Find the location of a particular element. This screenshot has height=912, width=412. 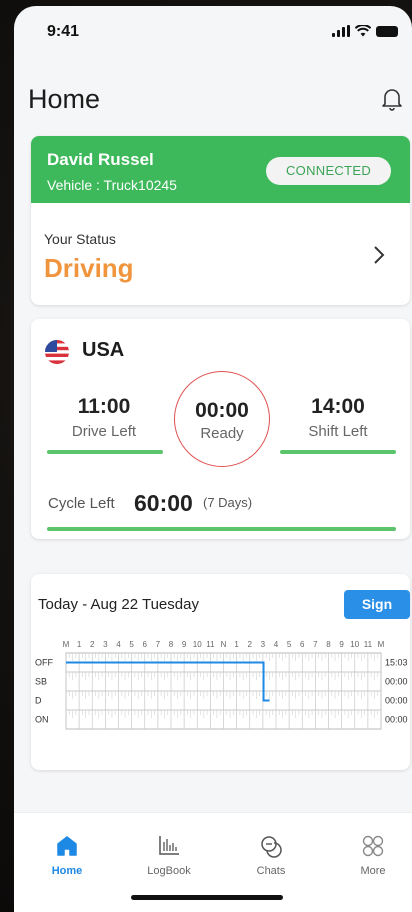

drive-left-bar is located at coordinates (105, 452).